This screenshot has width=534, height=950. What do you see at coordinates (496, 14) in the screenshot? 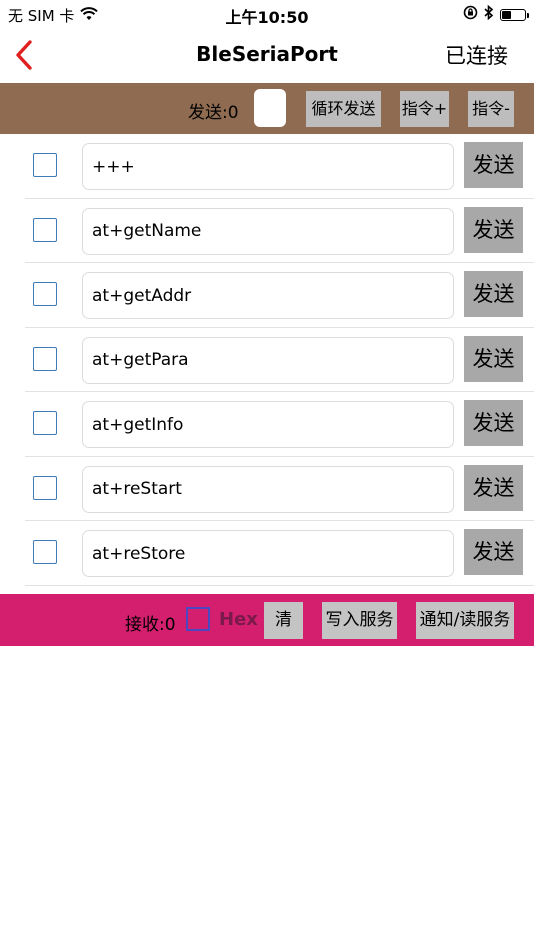
I see `status-right` at bounding box center [496, 14].